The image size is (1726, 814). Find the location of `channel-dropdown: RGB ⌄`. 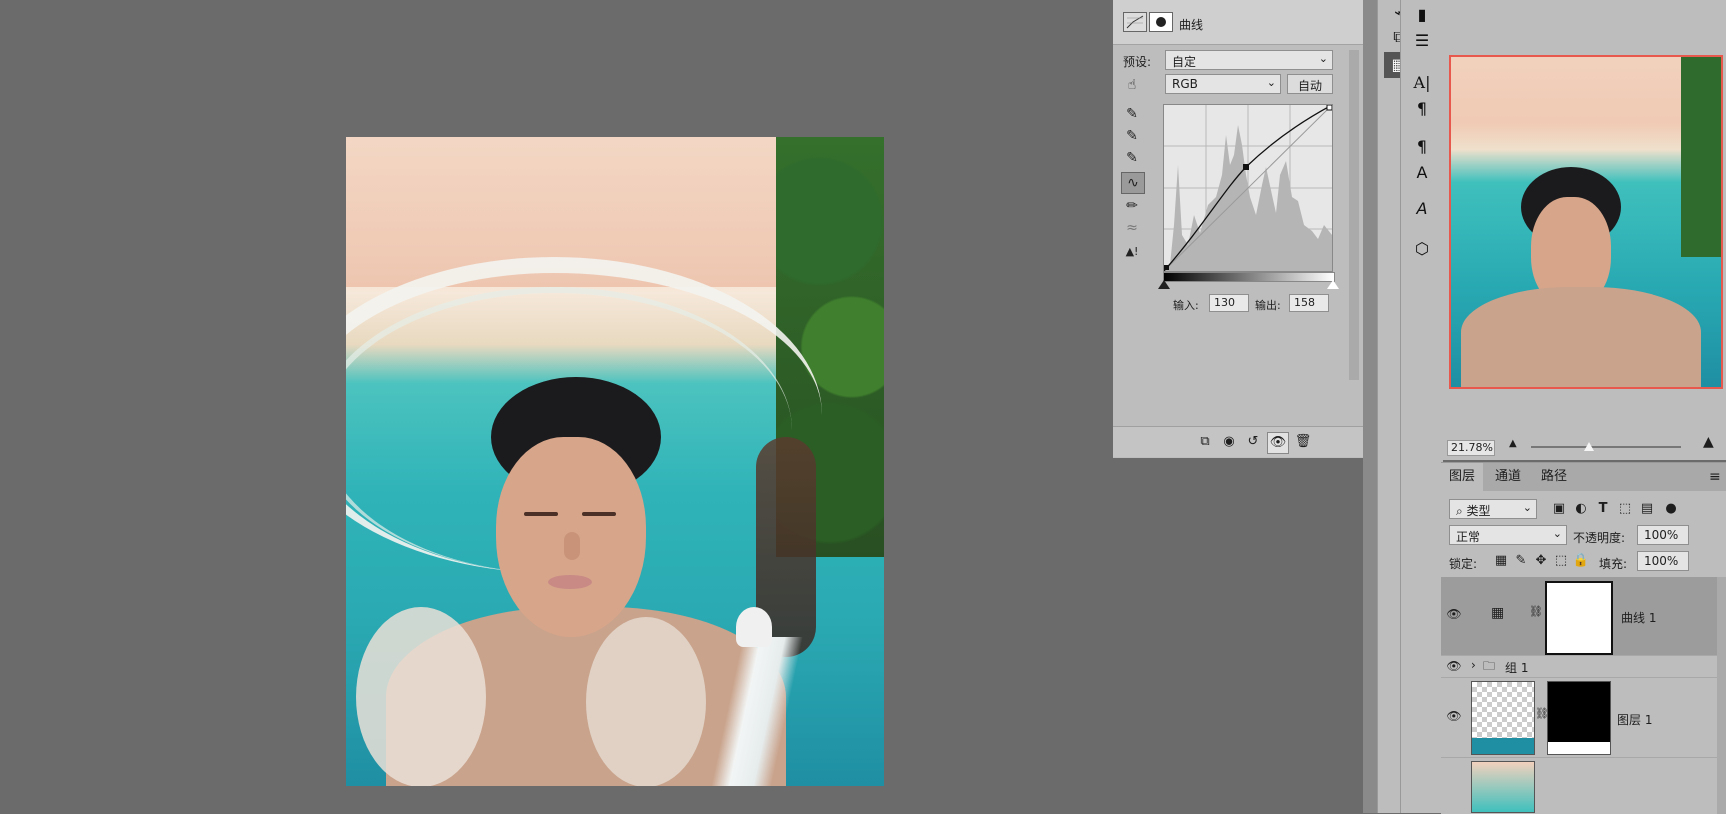

channel-dropdown: RGB ⌄ is located at coordinates (1223, 84).